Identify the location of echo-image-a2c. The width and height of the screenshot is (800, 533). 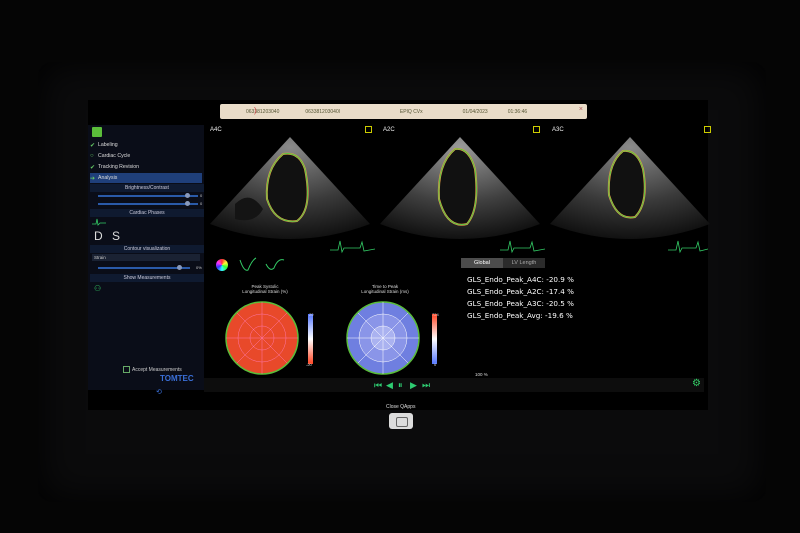
(460, 186).